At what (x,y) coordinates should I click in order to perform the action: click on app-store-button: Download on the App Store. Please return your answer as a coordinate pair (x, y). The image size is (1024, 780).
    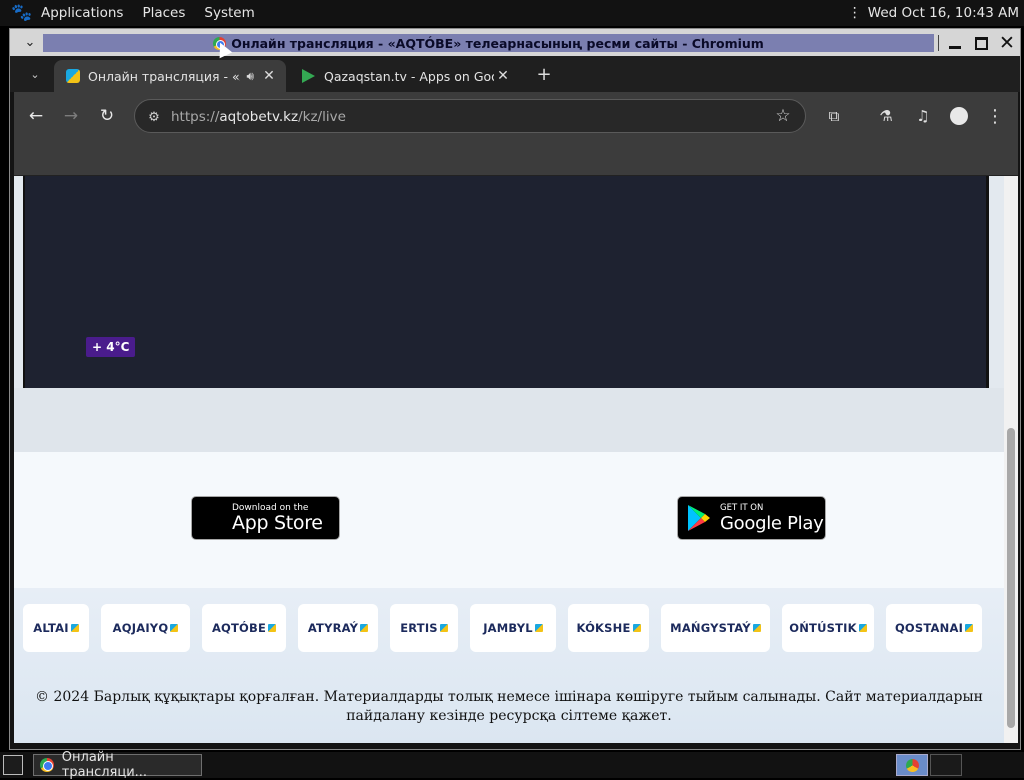
    Looking at the image, I should click on (265, 518).